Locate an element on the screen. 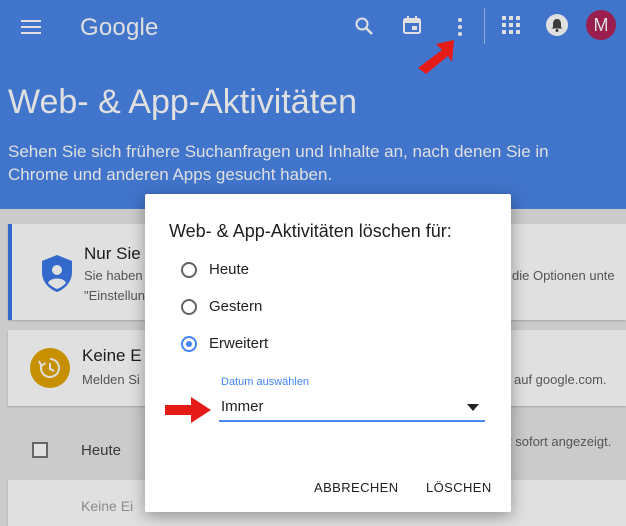 The height and width of the screenshot is (526, 626). cancel-button: ABBRECHEN is located at coordinates (356, 487).